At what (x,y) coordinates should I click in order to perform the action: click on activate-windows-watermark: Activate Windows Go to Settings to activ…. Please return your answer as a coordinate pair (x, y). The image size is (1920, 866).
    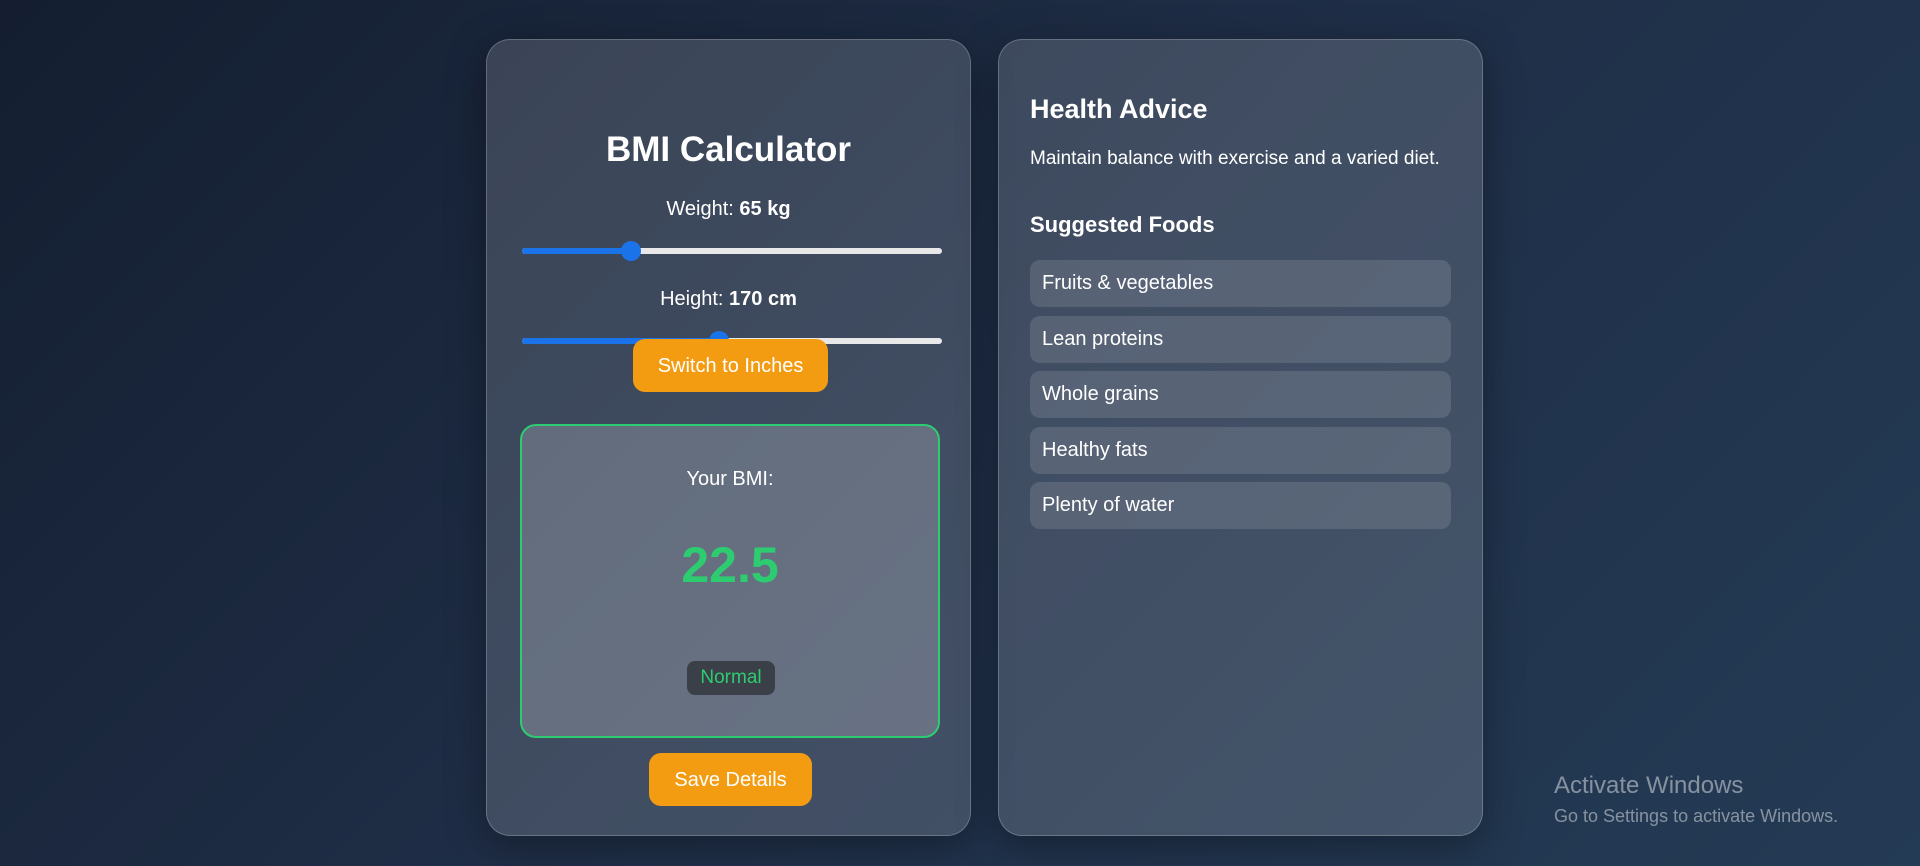
    Looking at the image, I should click on (1696, 799).